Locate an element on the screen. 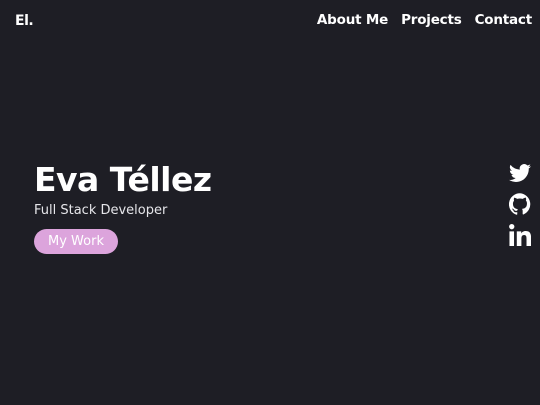 The height and width of the screenshot is (405, 540). my-work-button: My Work is located at coordinates (76, 241).